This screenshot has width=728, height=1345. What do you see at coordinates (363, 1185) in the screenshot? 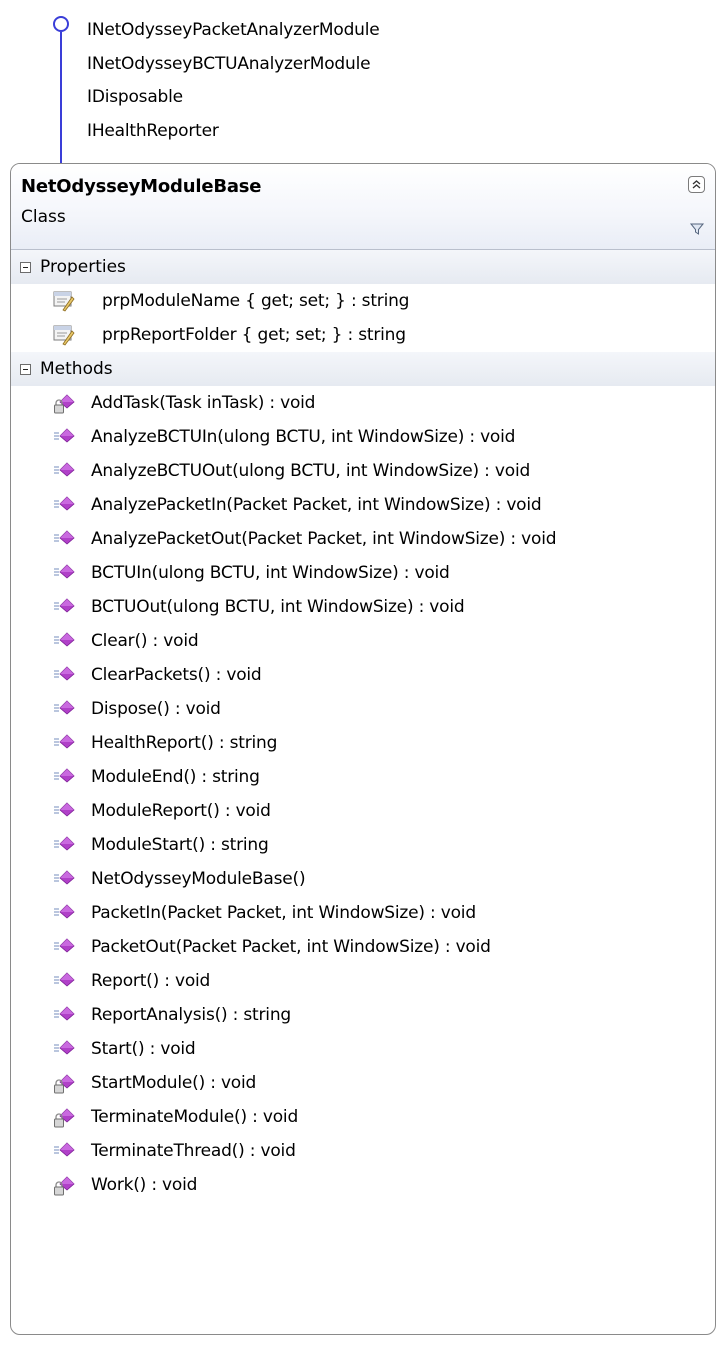
I see `method-row: Work() : void` at bounding box center [363, 1185].